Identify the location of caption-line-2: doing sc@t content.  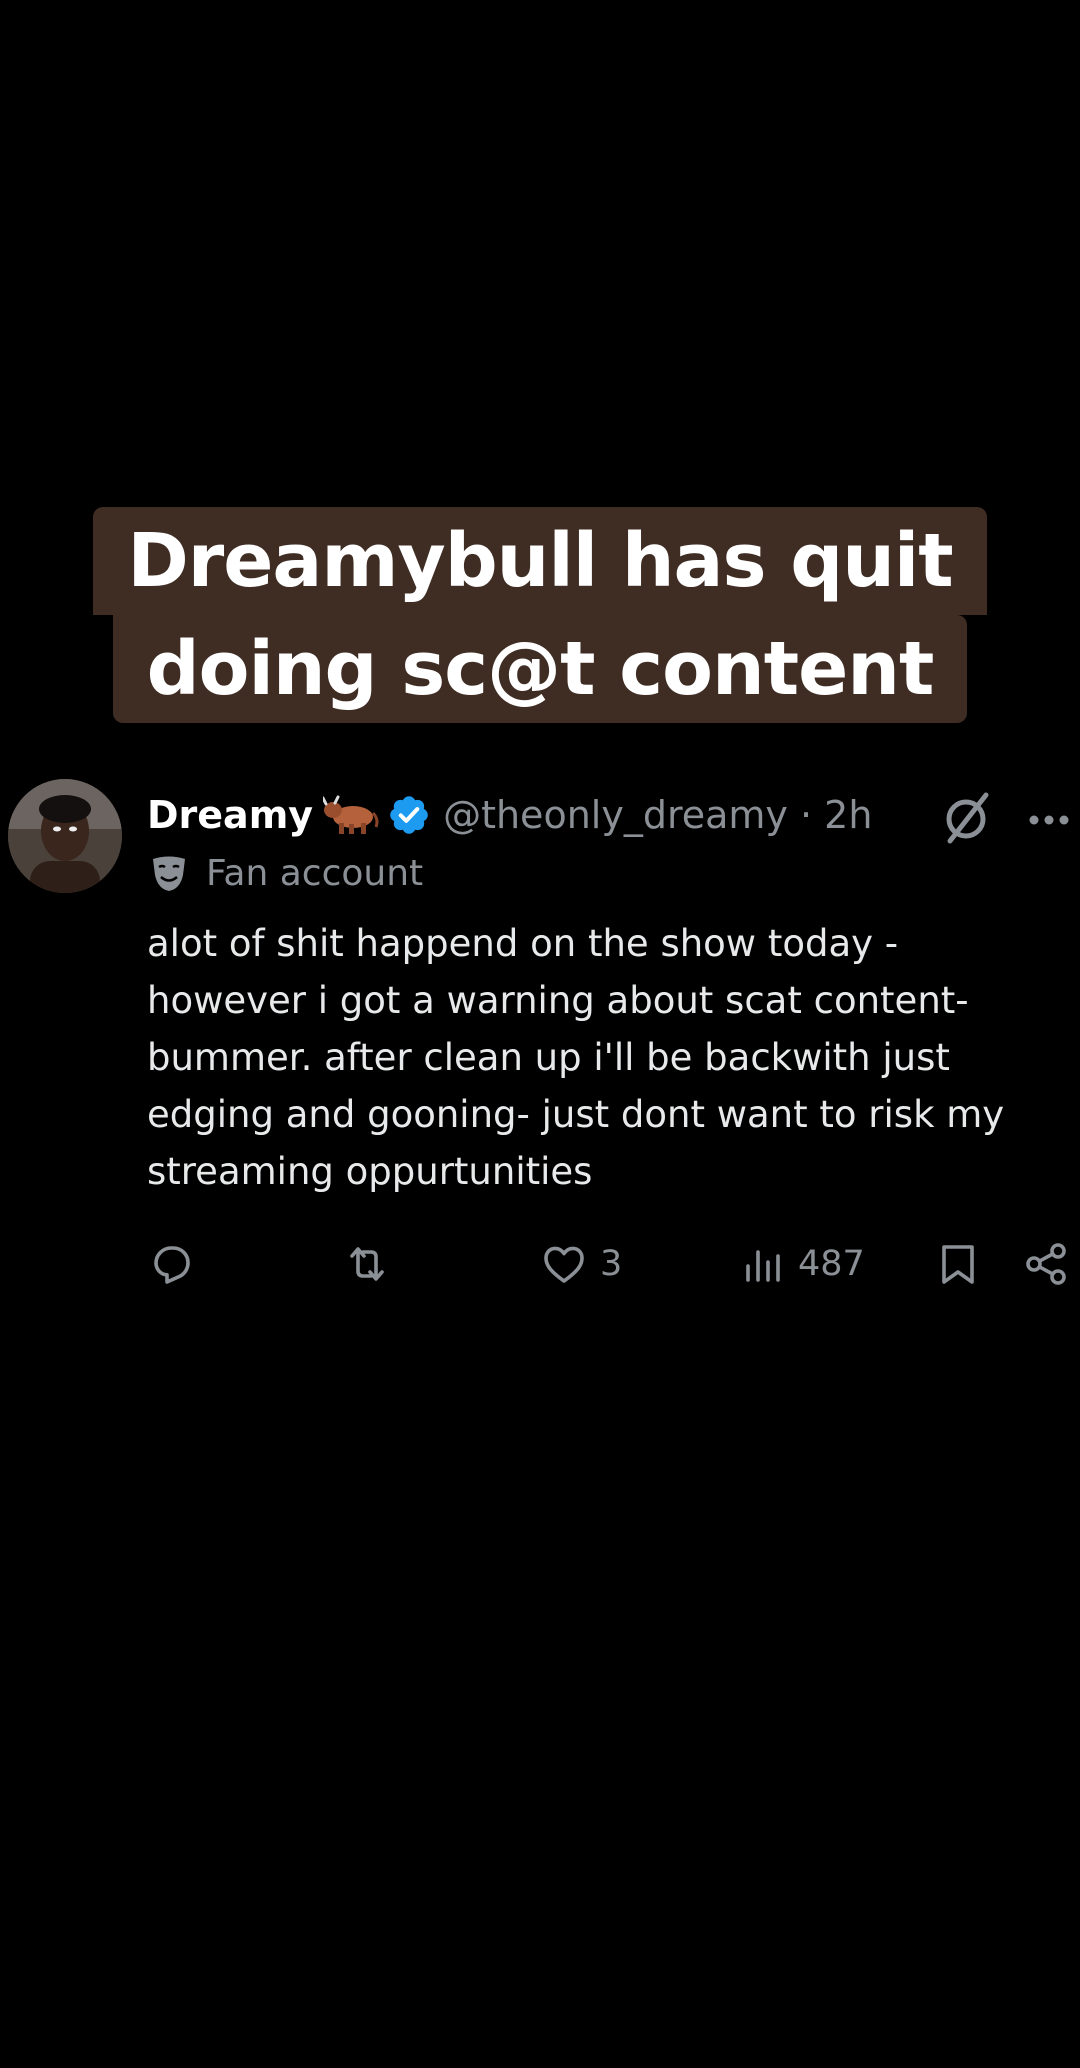
(540, 669).